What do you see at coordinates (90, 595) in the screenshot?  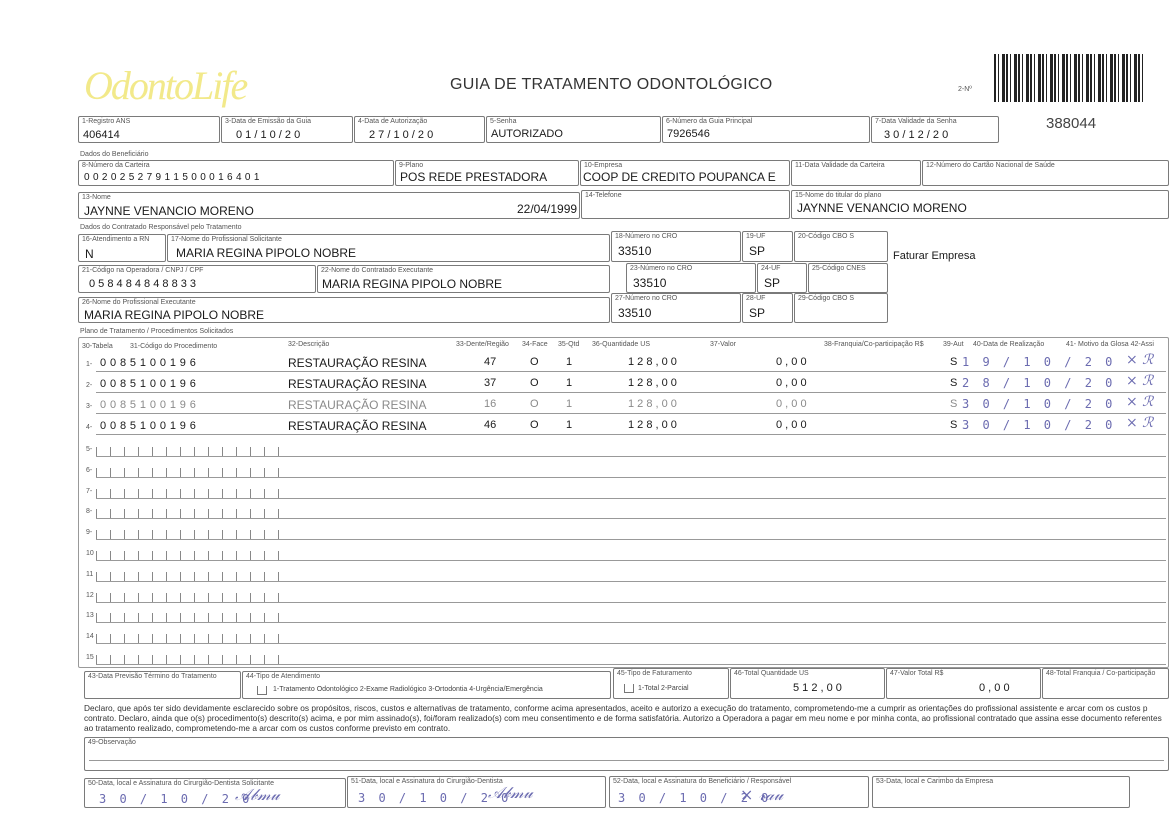 I see `empty-row-number: 12` at bounding box center [90, 595].